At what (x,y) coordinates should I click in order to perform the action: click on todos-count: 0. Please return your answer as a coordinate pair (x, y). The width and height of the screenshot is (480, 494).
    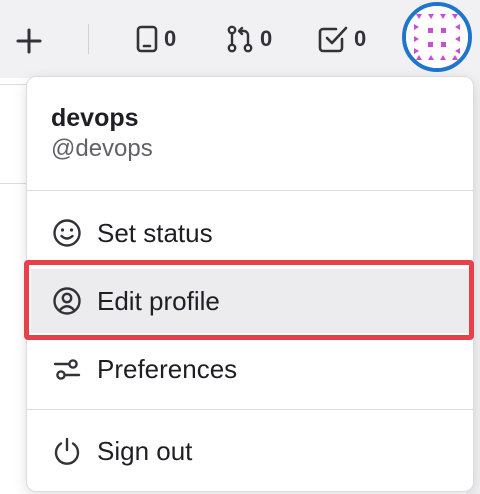
    Looking at the image, I should click on (360, 38).